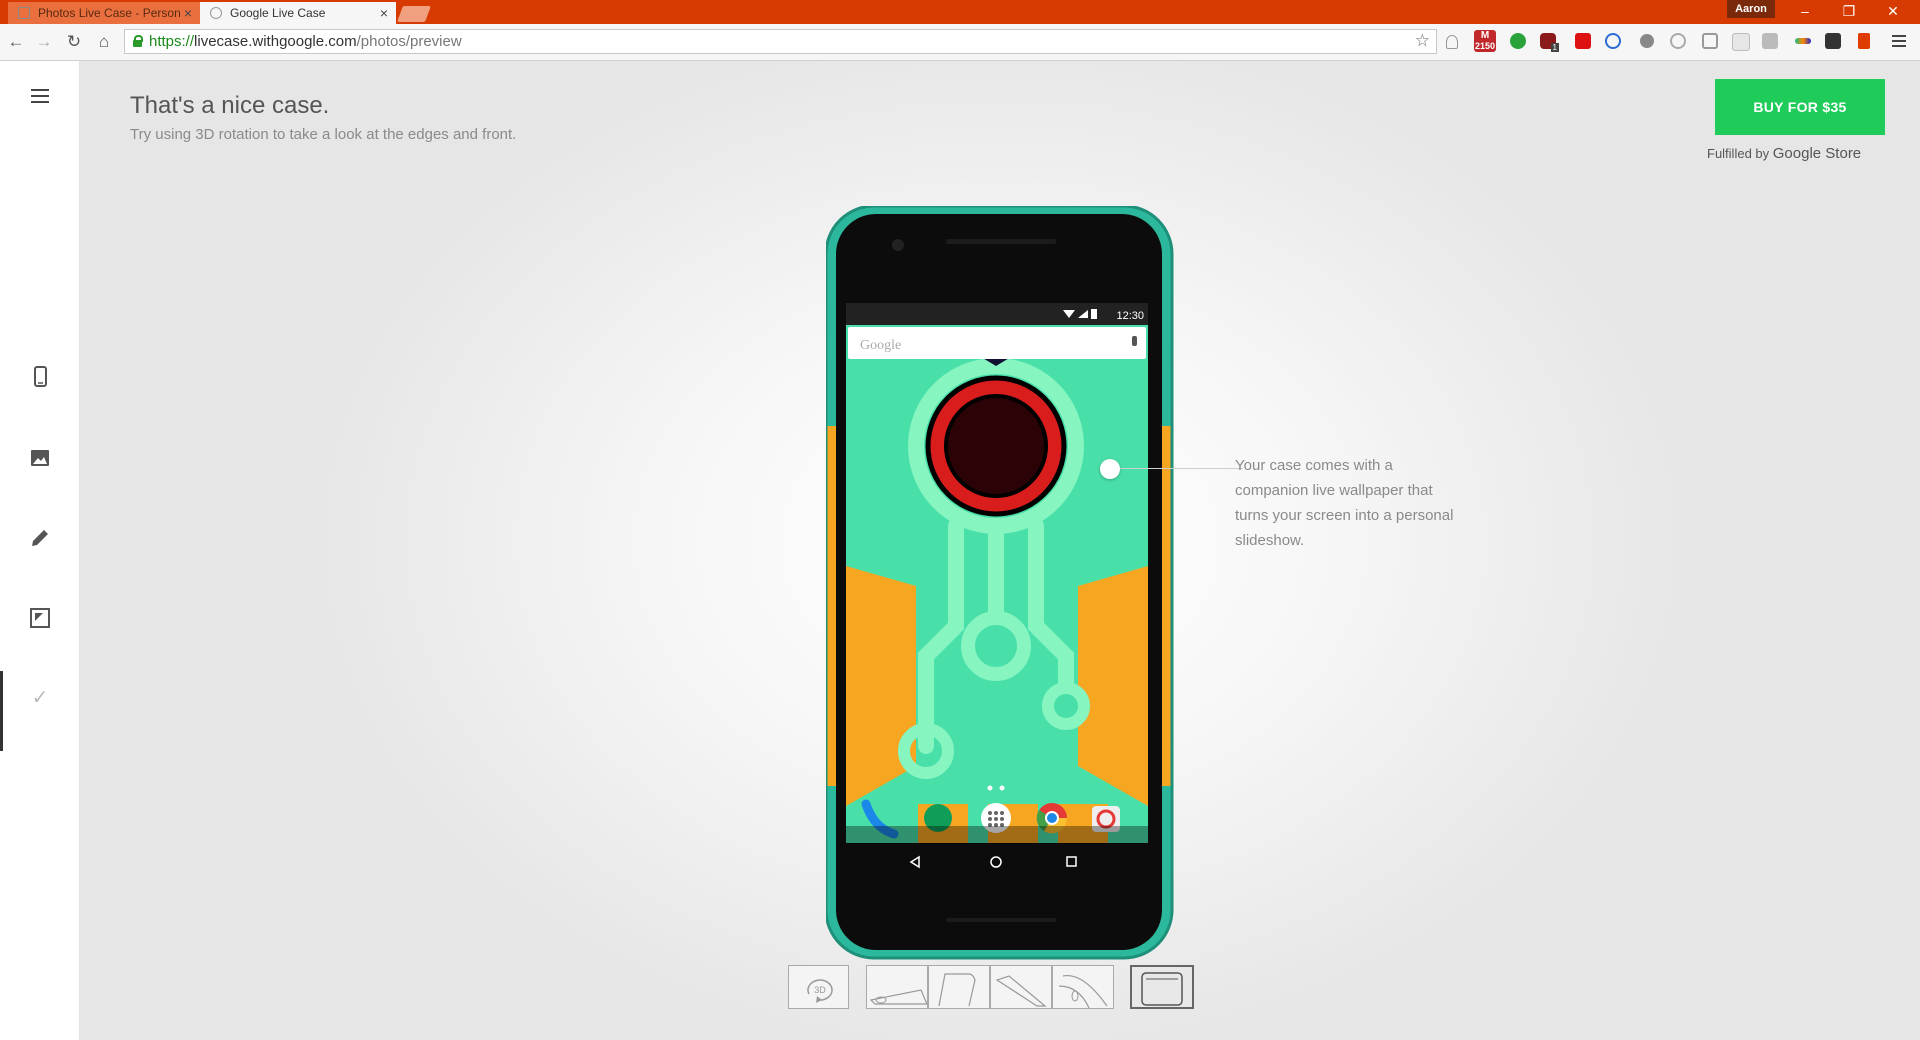  I want to click on view-corner-button, so click(1083, 987).